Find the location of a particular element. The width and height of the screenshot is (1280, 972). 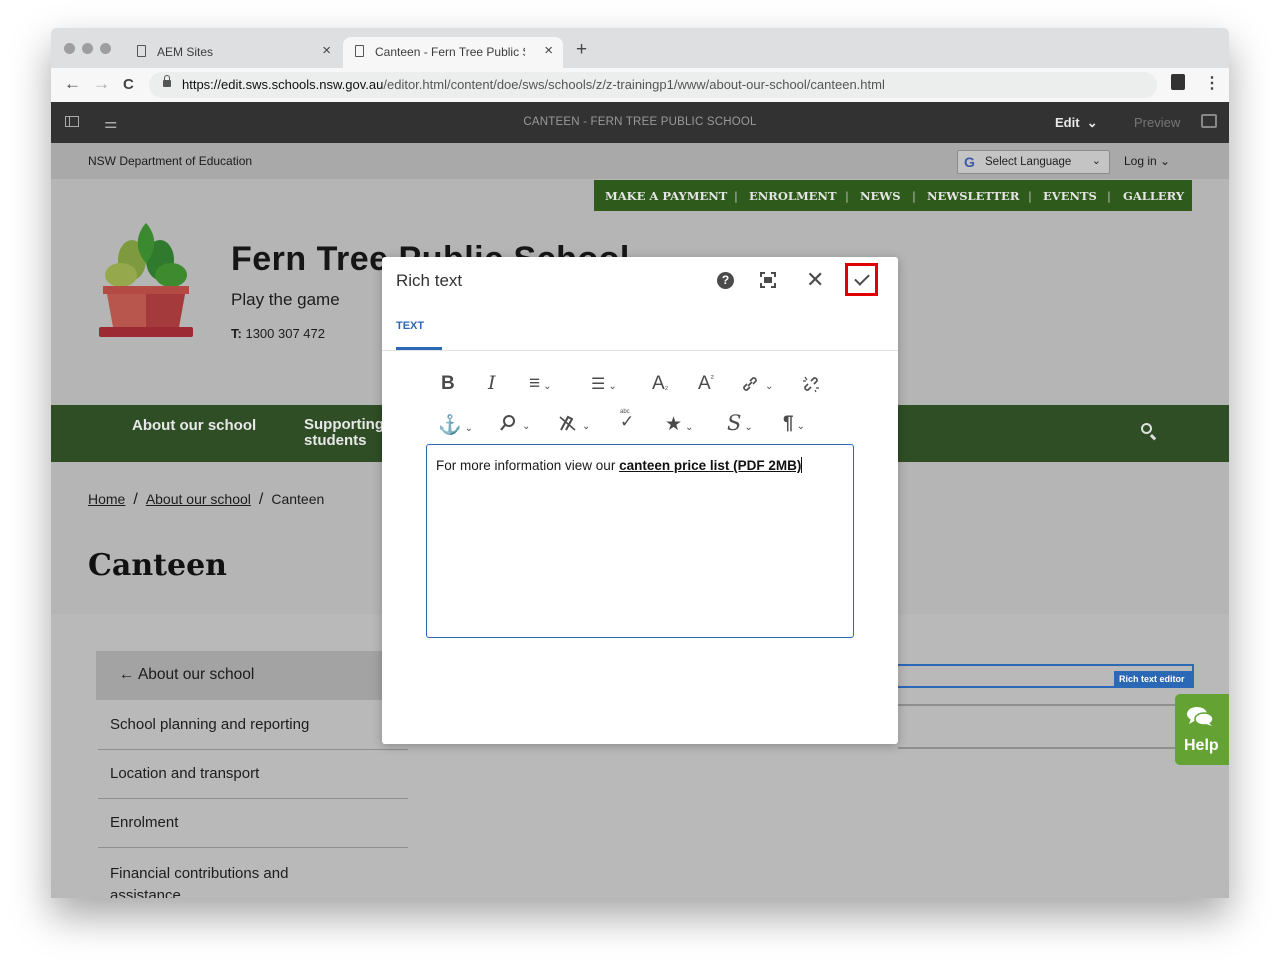

anchor-dropdown: ⚓ ⌄ is located at coordinates (455, 425).